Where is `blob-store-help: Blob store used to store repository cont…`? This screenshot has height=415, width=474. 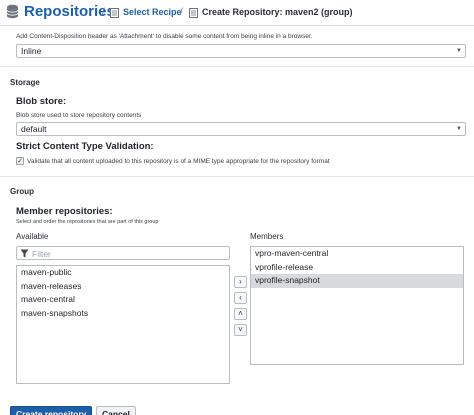
blob-store-help: Blob store used to store repository cont… is located at coordinates (79, 115).